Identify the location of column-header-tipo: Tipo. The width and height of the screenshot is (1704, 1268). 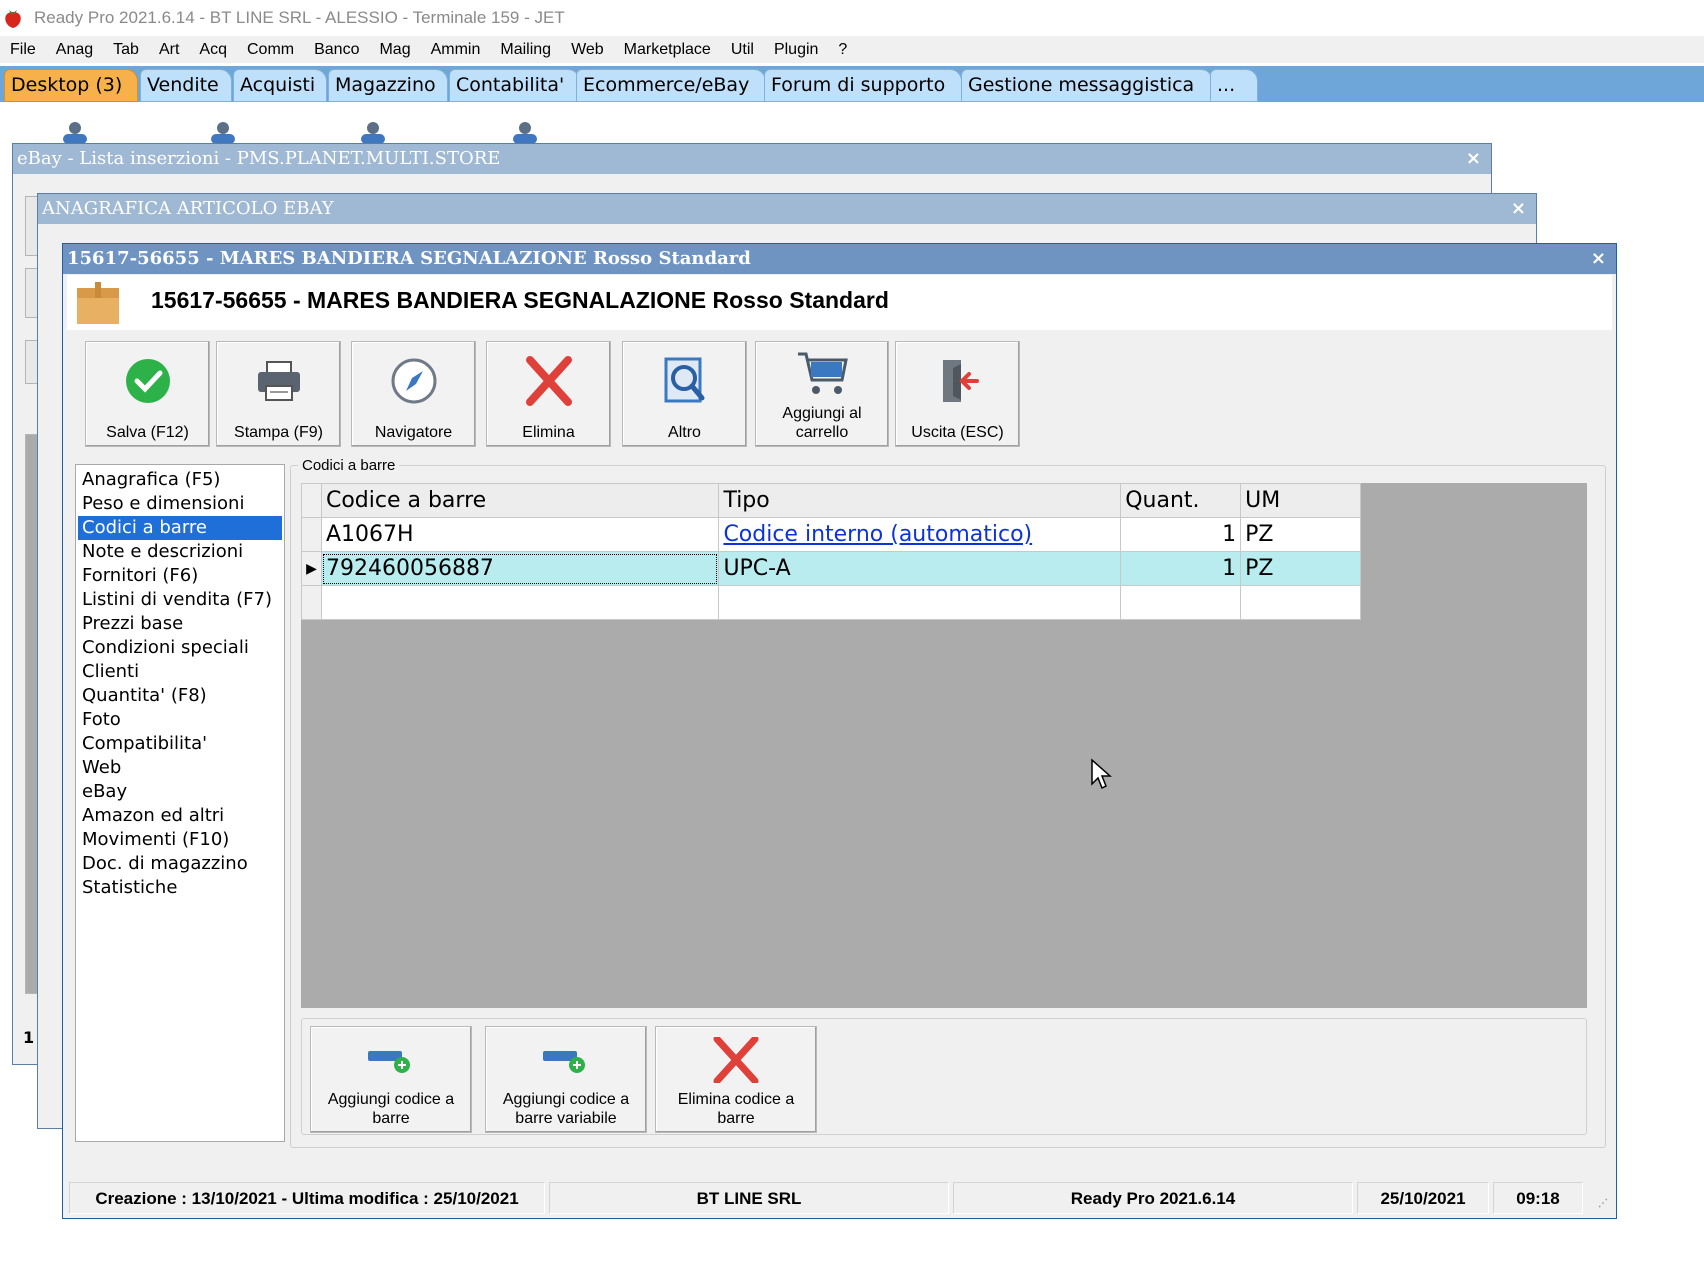
(920, 500).